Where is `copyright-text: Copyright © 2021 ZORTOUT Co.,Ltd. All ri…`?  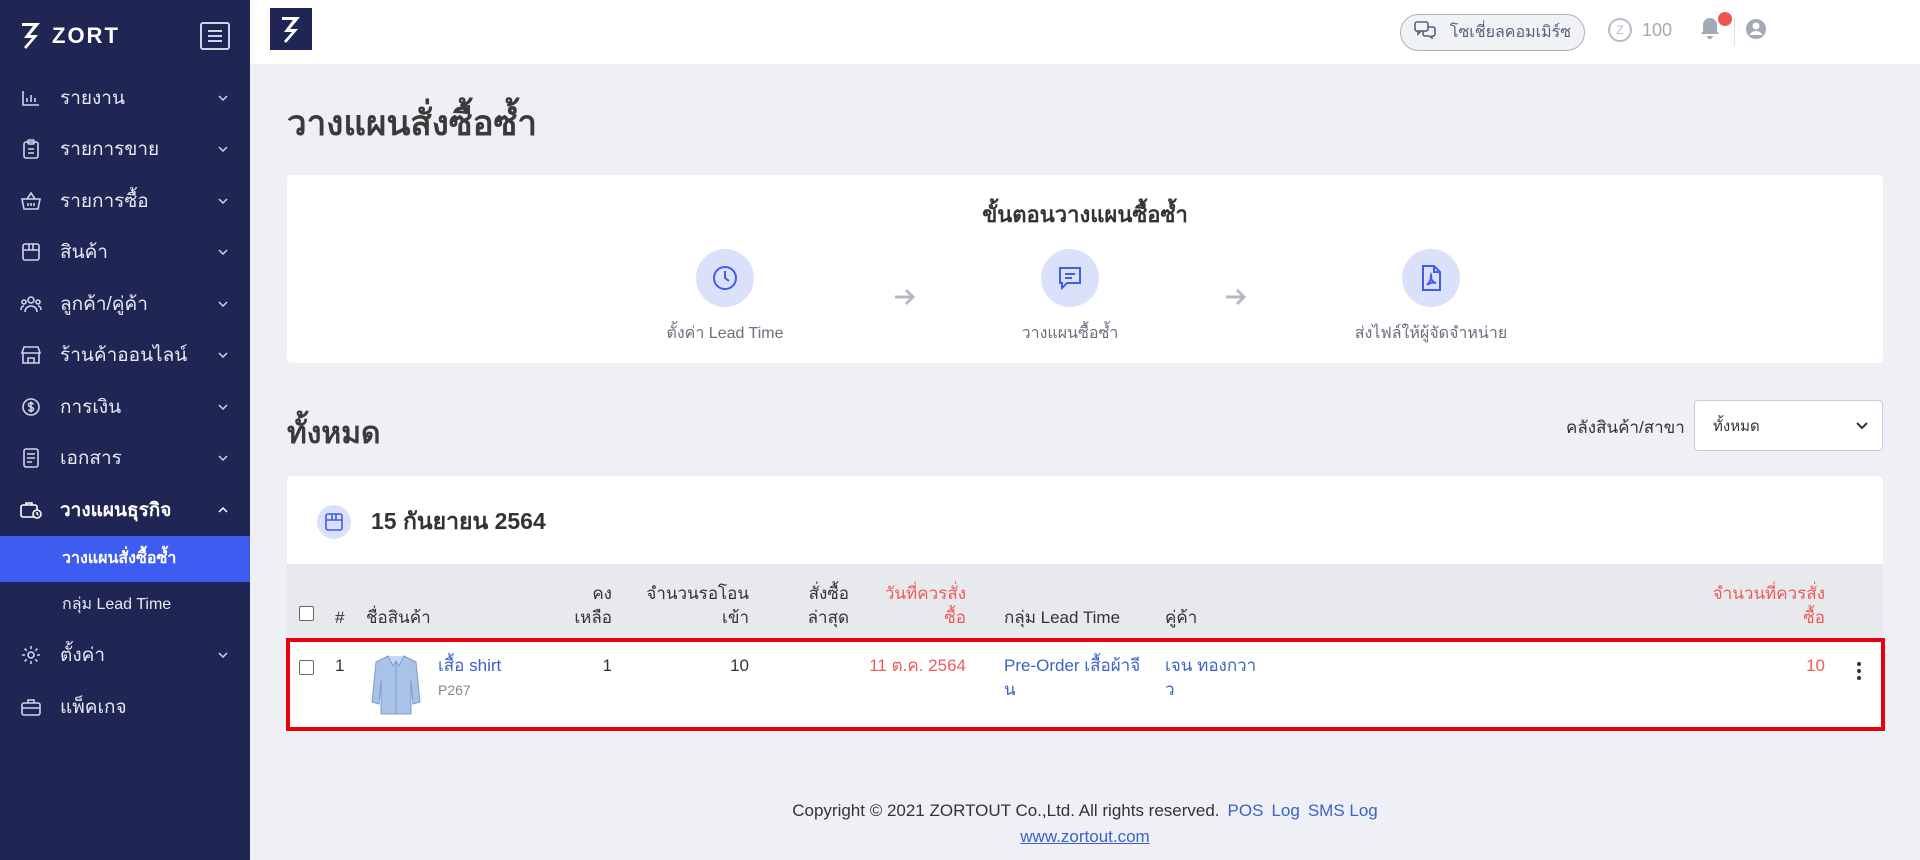
copyright-text: Copyright © 2021 ZORTOUT Co.,Ltd. All ri… is located at coordinates (1006, 810).